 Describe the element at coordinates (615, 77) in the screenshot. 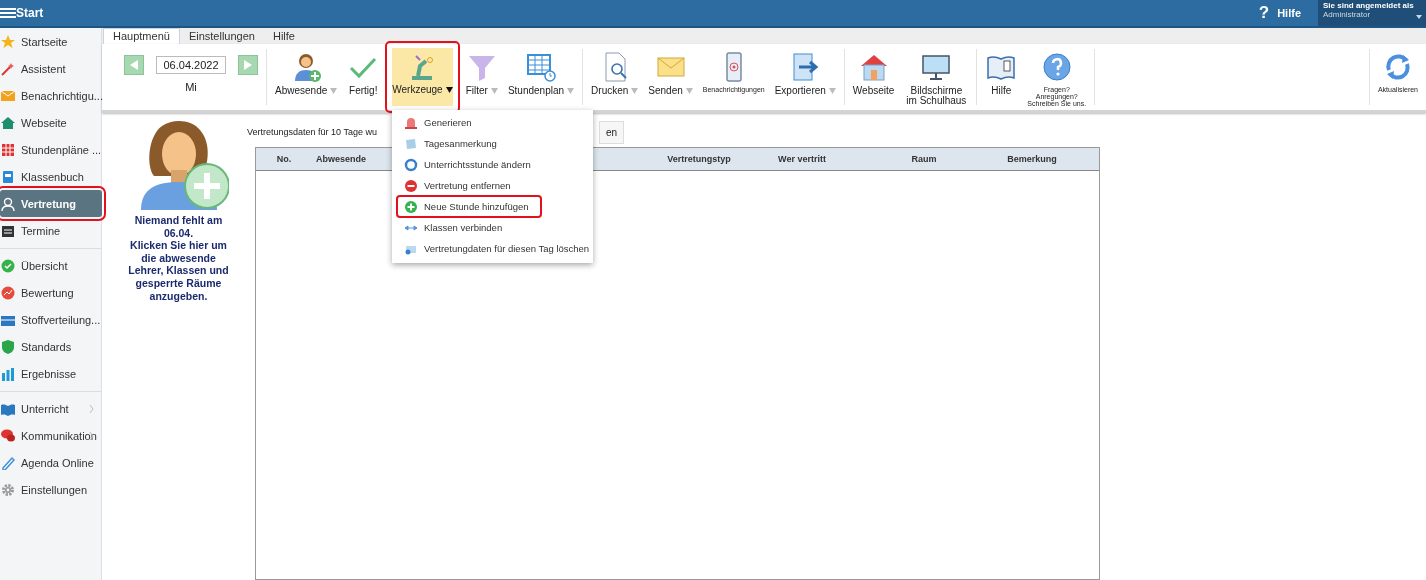

I see `toolbar-button: Drucken` at that location.